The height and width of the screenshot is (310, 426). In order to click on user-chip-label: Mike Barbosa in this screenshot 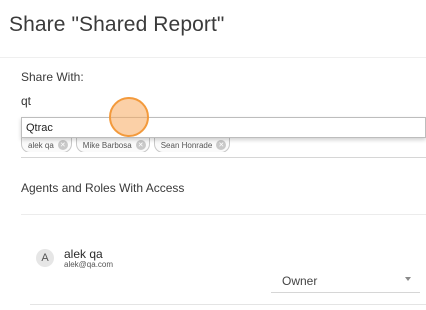, I will do `click(107, 145)`.